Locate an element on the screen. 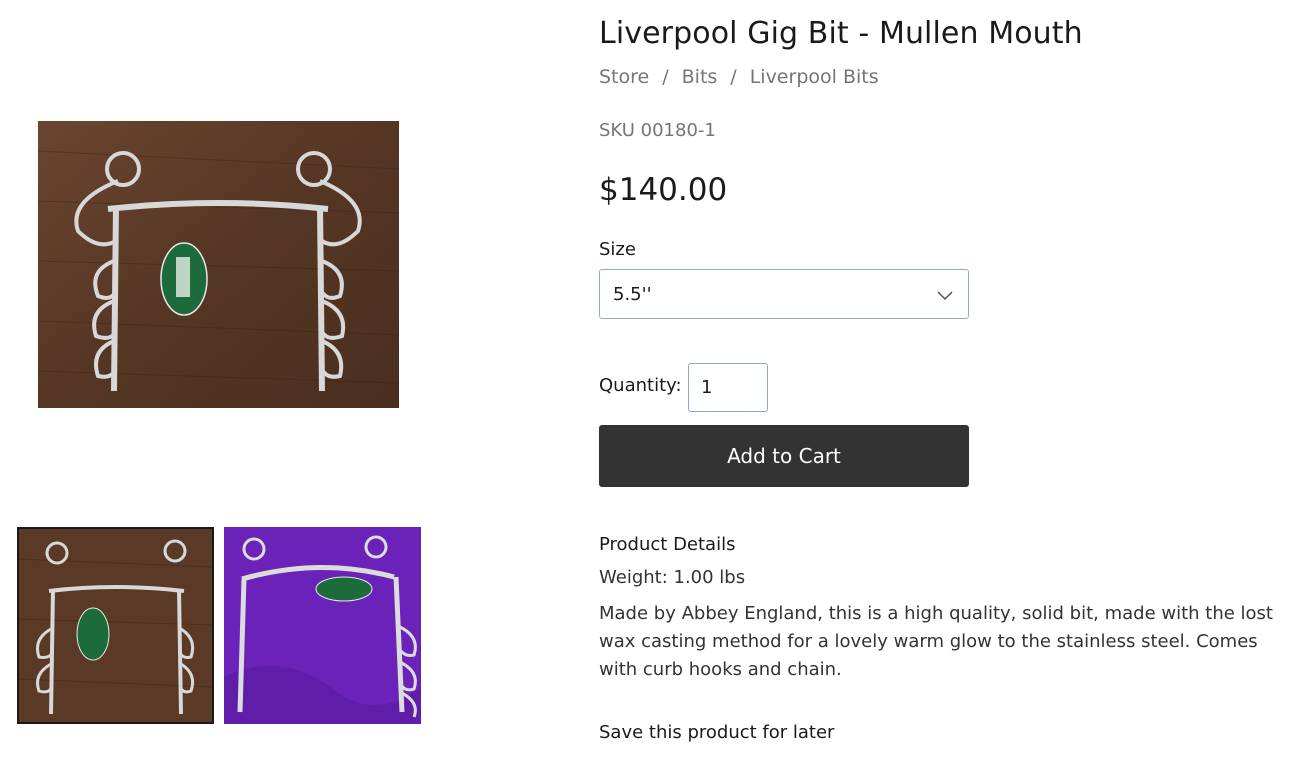  breadcrumb-liverpool-bits: Liverpool Bits is located at coordinates (814, 77).